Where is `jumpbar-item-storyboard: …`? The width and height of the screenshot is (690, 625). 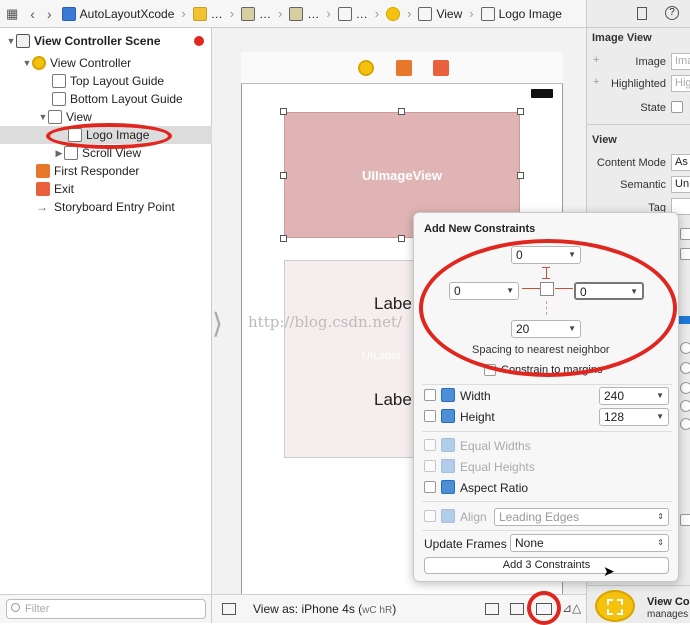
jumpbar-item-storyboard: … is located at coordinates (265, 14).